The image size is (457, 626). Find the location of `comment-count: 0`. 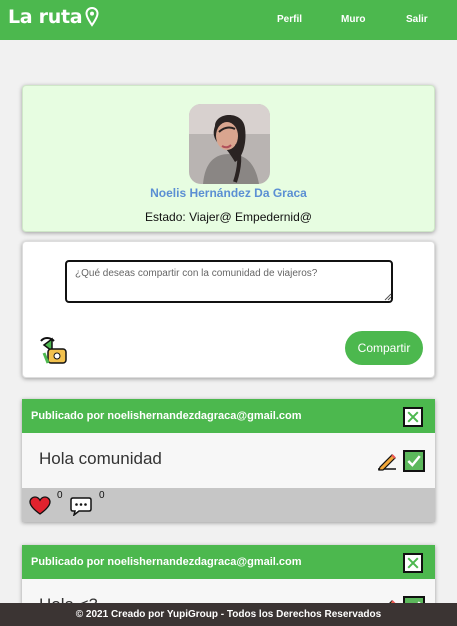

comment-count: 0 is located at coordinates (102, 495).